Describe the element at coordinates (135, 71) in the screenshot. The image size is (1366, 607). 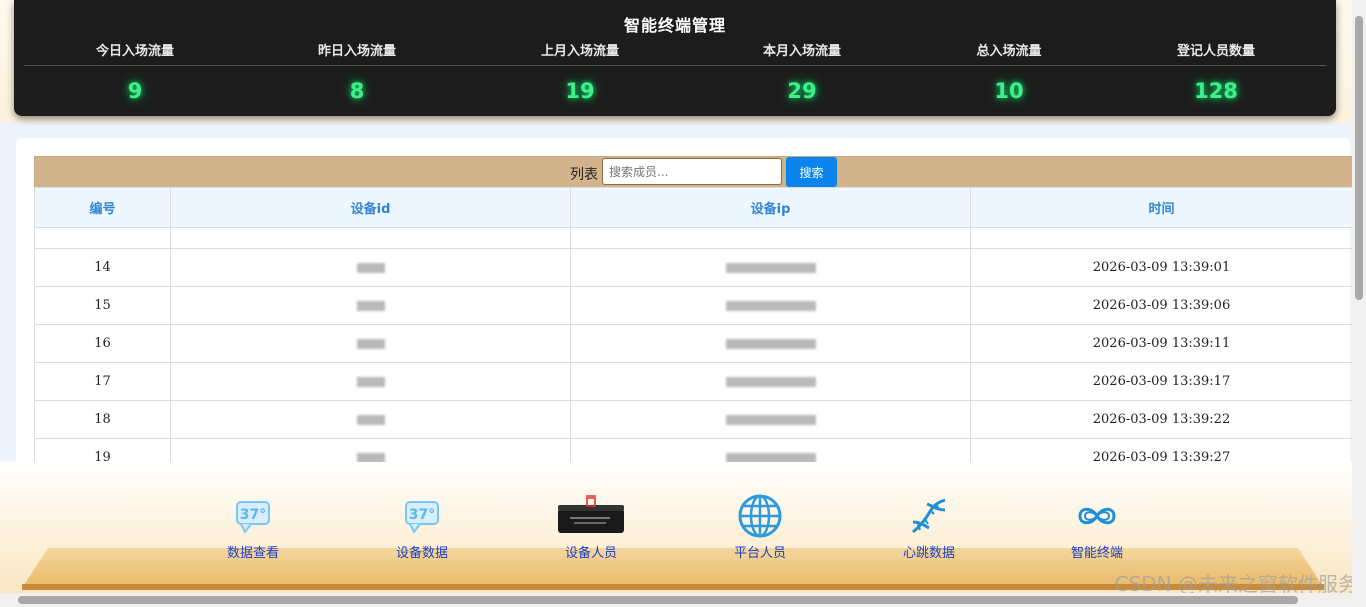
I see `stat-today: 今日入场流量 9` at that location.